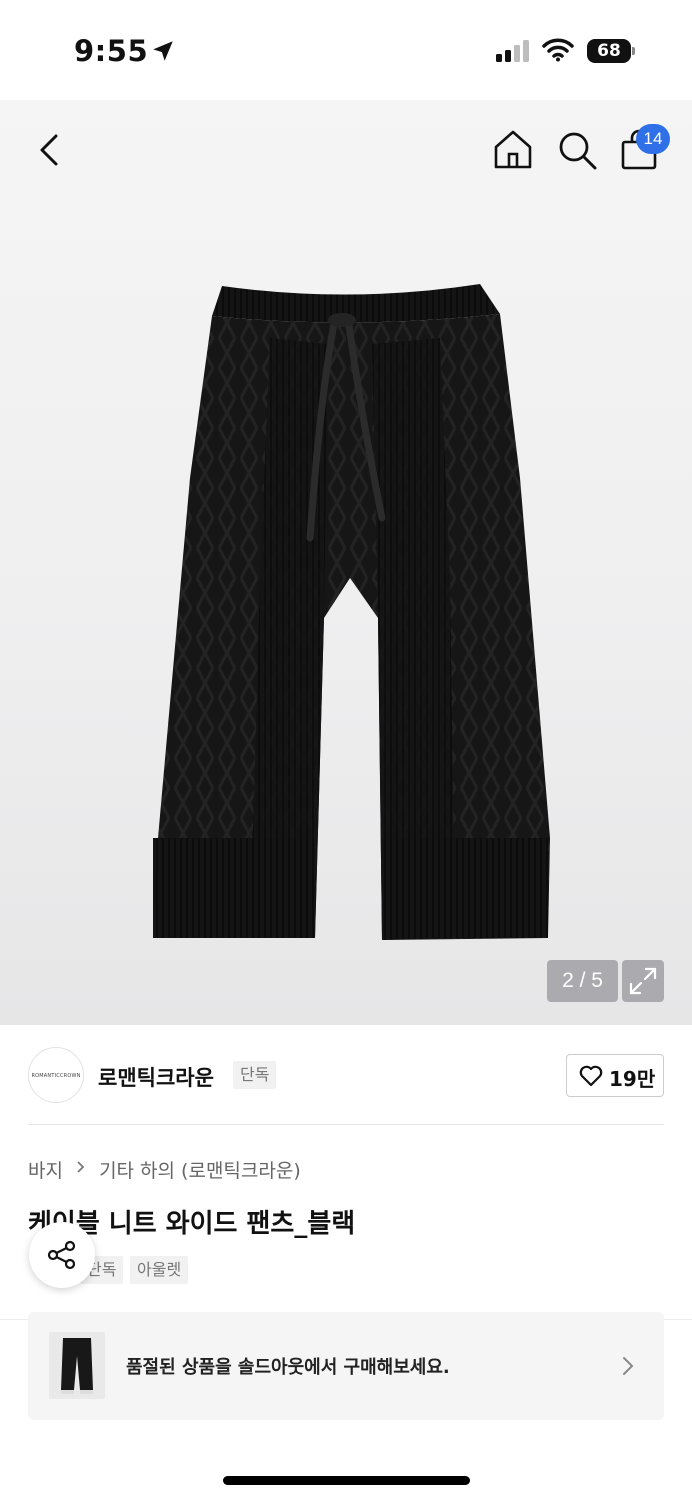 The image size is (692, 1500). Describe the element at coordinates (653, 139) in the screenshot. I see `cart-count-badge: 14` at that location.